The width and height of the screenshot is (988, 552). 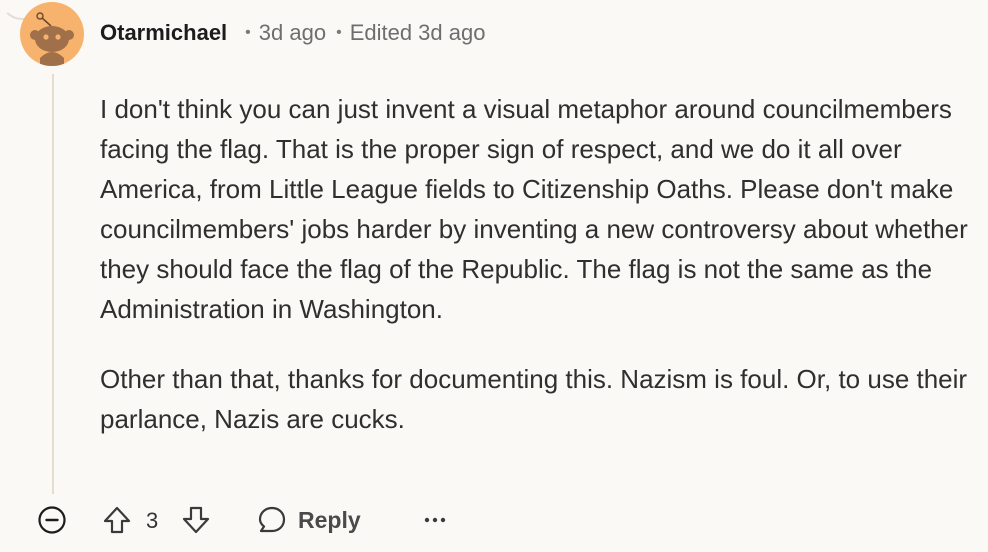 I want to click on author-username: Otarmichael, so click(x=163, y=33).